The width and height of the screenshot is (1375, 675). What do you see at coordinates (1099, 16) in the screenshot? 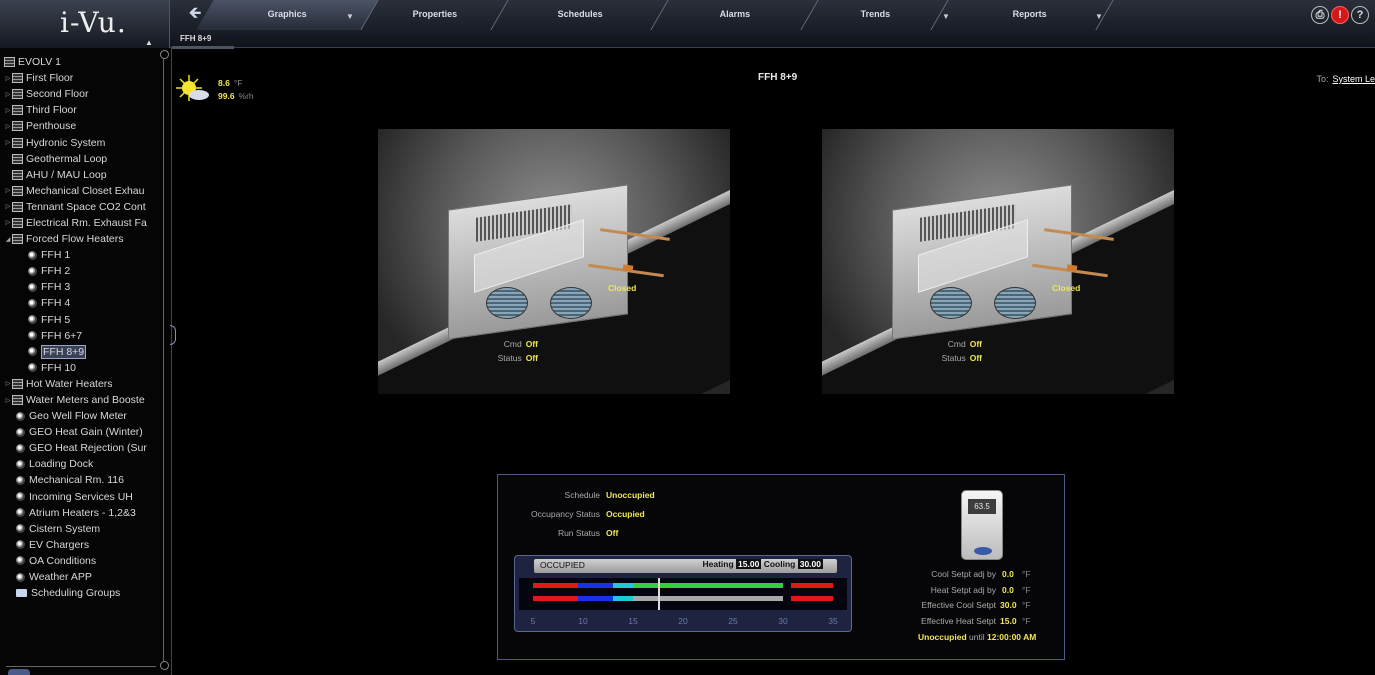
I see `reports-dropdown-icon: ▼` at bounding box center [1099, 16].